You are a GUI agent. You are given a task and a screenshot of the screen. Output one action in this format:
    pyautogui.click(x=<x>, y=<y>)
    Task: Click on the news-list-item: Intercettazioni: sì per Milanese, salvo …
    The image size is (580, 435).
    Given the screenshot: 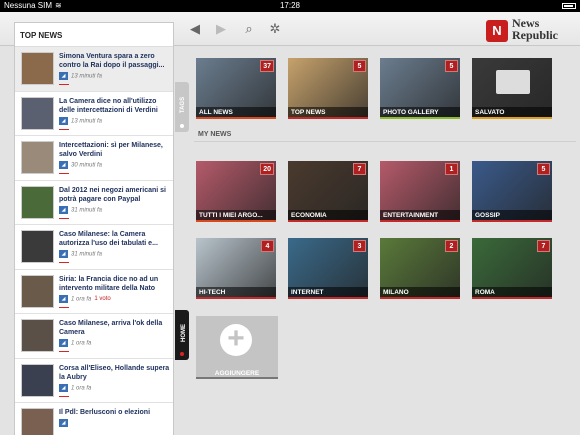 What is the action you would take?
    pyautogui.click(x=94, y=158)
    